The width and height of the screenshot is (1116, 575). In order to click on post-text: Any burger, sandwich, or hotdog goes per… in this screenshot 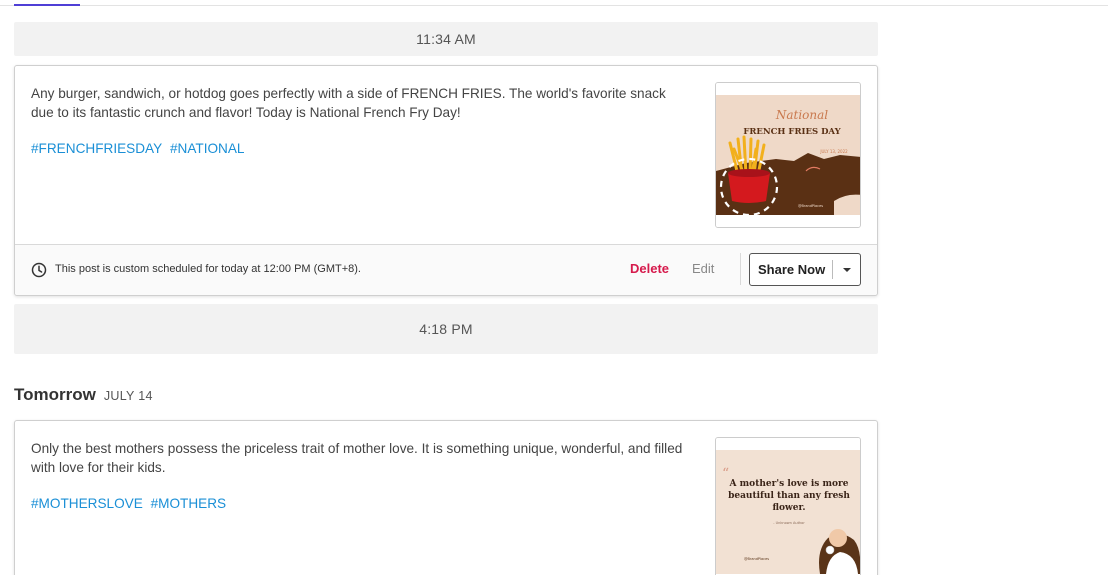, I will do `click(348, 103)`.